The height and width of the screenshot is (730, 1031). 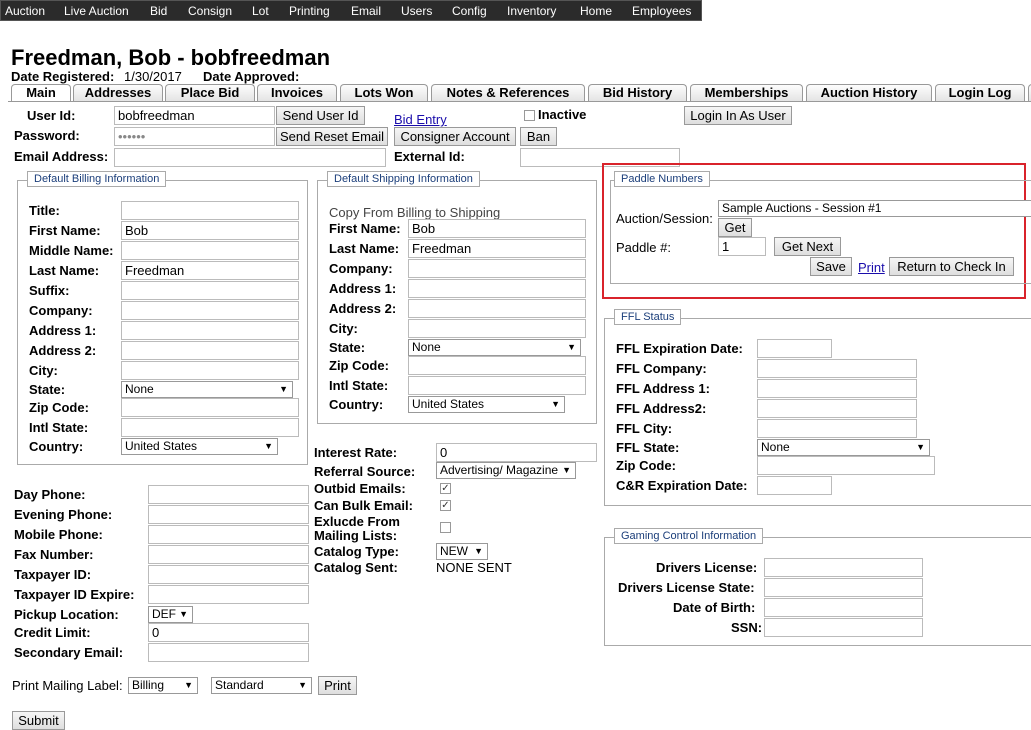 What do you see at coordinates (366, 11) in the screenshot?
I see `menu-email: Email` at bounding box center [366, 11].